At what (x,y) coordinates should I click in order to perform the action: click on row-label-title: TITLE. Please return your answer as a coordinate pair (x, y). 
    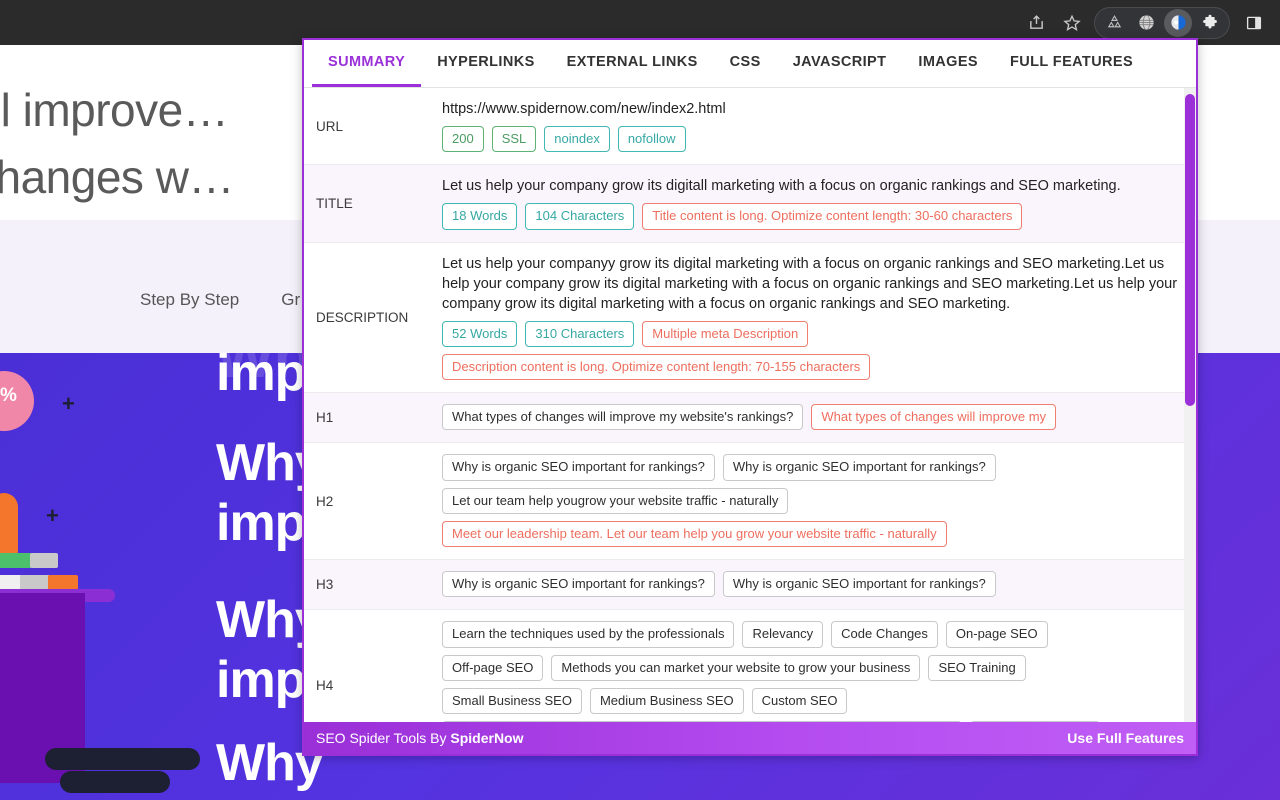
    Looking at the image, I should click on (334, 203).